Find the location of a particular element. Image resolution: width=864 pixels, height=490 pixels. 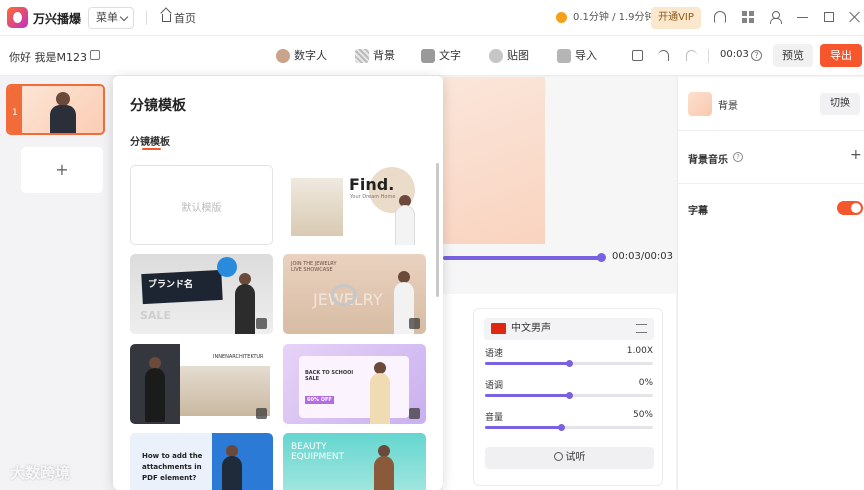

background-label: 背景 is located at coordinates (728, 106).